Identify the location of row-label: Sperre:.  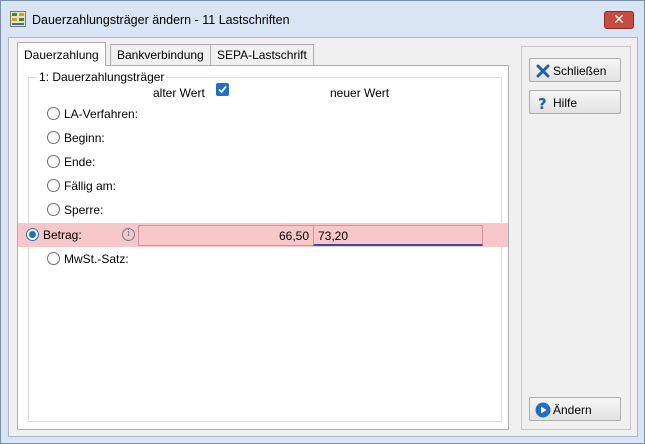
(84, 210).